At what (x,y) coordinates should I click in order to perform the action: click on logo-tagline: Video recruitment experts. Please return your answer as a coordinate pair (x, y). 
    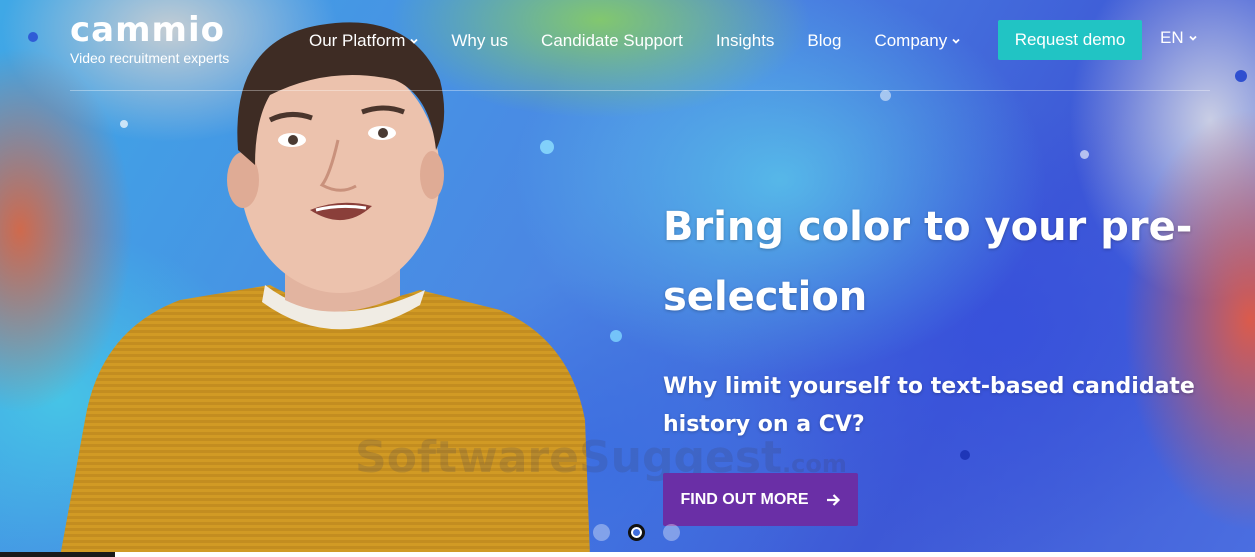
    Looking at the image, I should click on (150, 58).